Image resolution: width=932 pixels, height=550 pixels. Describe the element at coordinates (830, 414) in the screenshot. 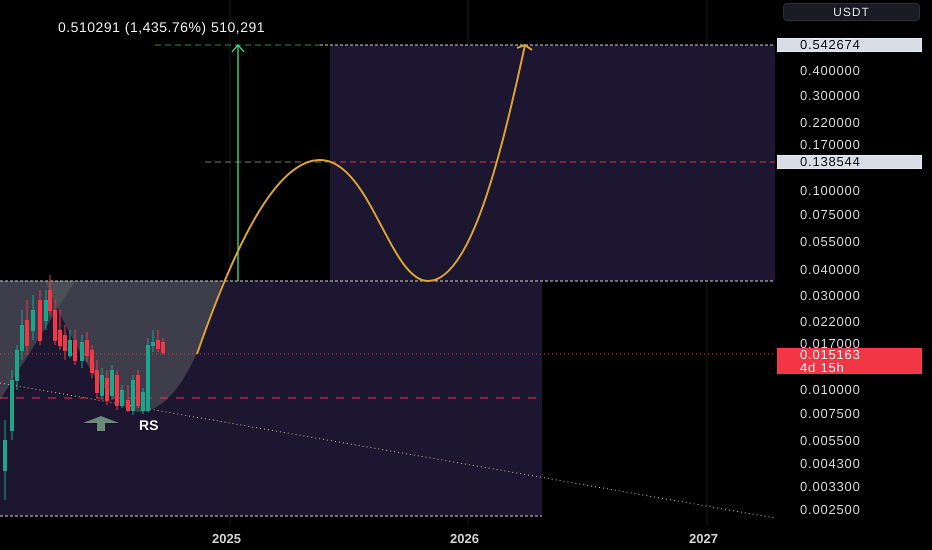

I see `price-label: 0.007500` at that location.